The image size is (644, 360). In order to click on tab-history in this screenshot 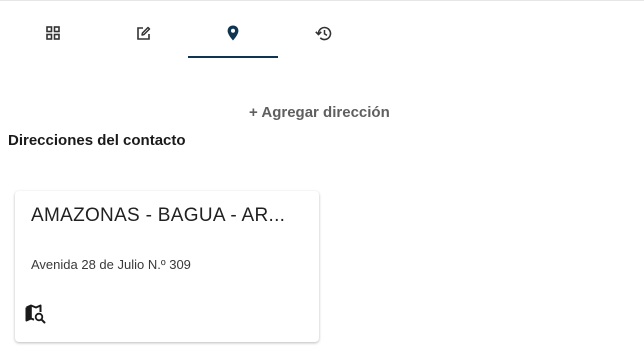, I will do `click(323, 33)`.